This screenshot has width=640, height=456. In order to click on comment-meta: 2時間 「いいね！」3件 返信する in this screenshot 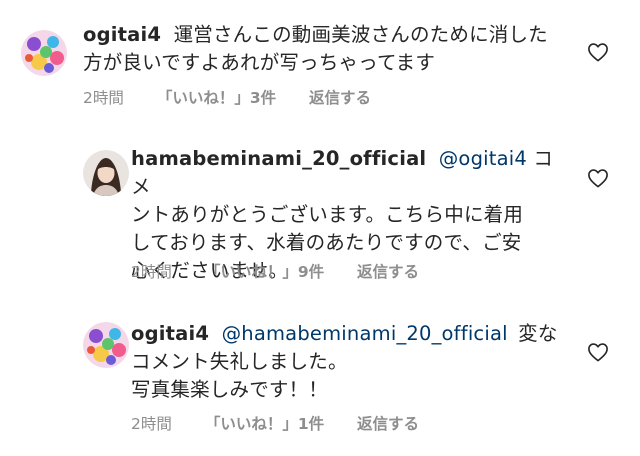, I will do `click(227, 97)`.